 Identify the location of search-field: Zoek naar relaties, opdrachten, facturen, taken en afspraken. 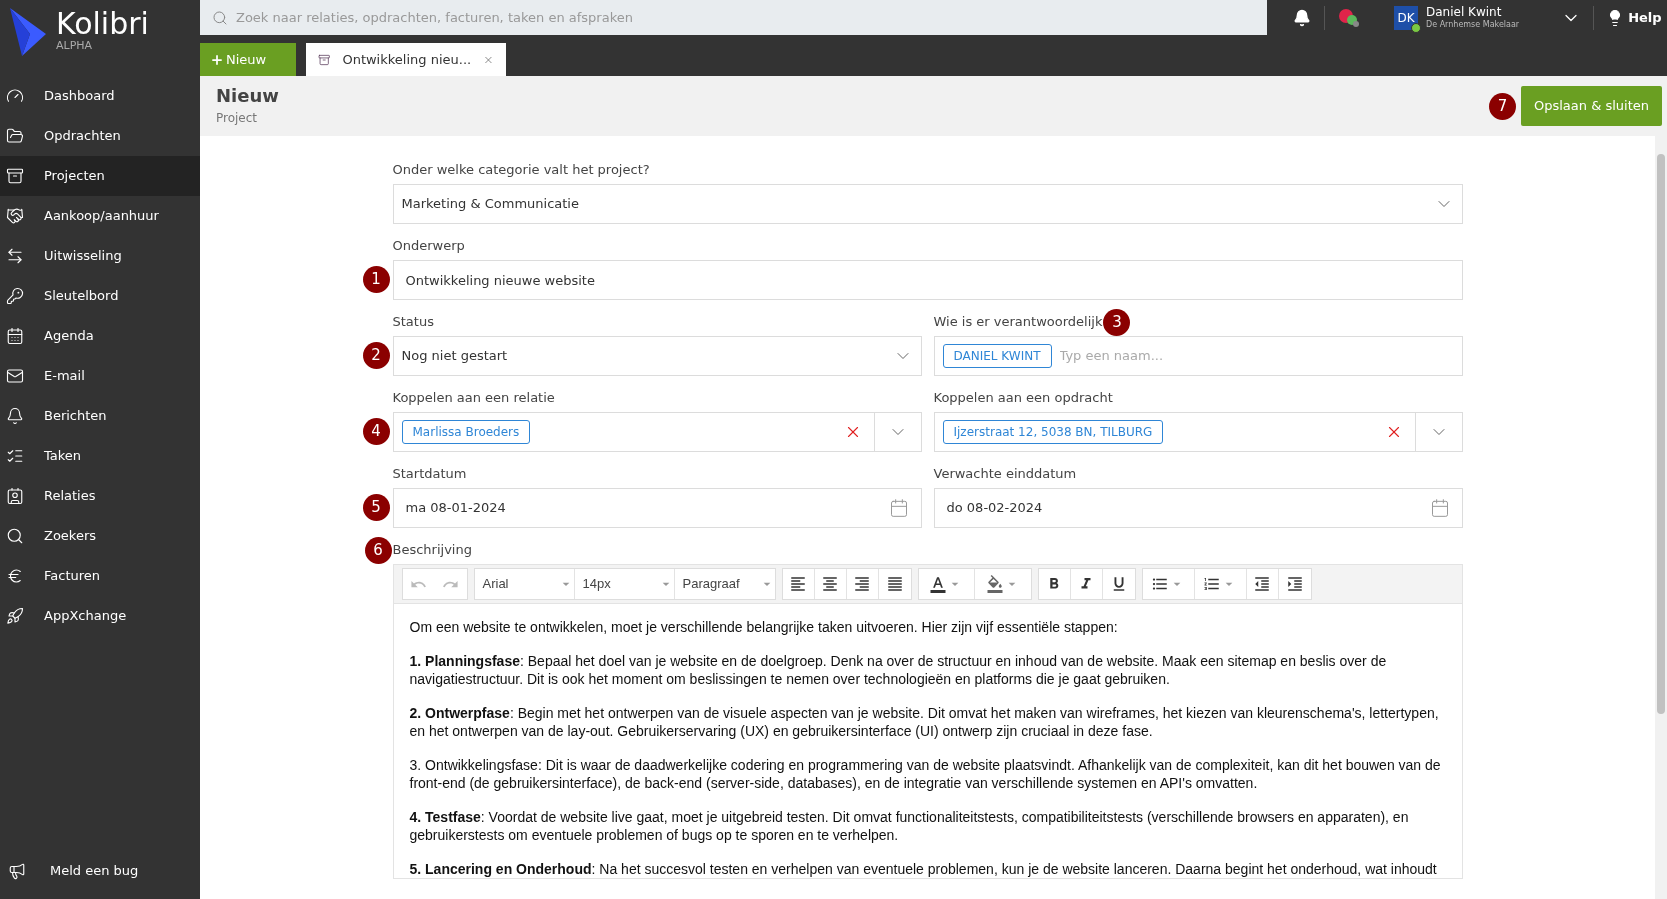
(733, 17).